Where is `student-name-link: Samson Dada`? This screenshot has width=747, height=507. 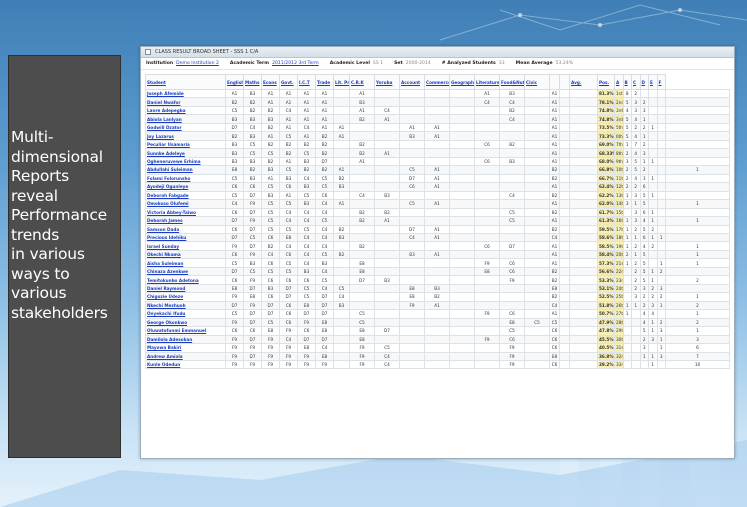 student-name-link: Samson Dada is located at coordinates (185, 229).